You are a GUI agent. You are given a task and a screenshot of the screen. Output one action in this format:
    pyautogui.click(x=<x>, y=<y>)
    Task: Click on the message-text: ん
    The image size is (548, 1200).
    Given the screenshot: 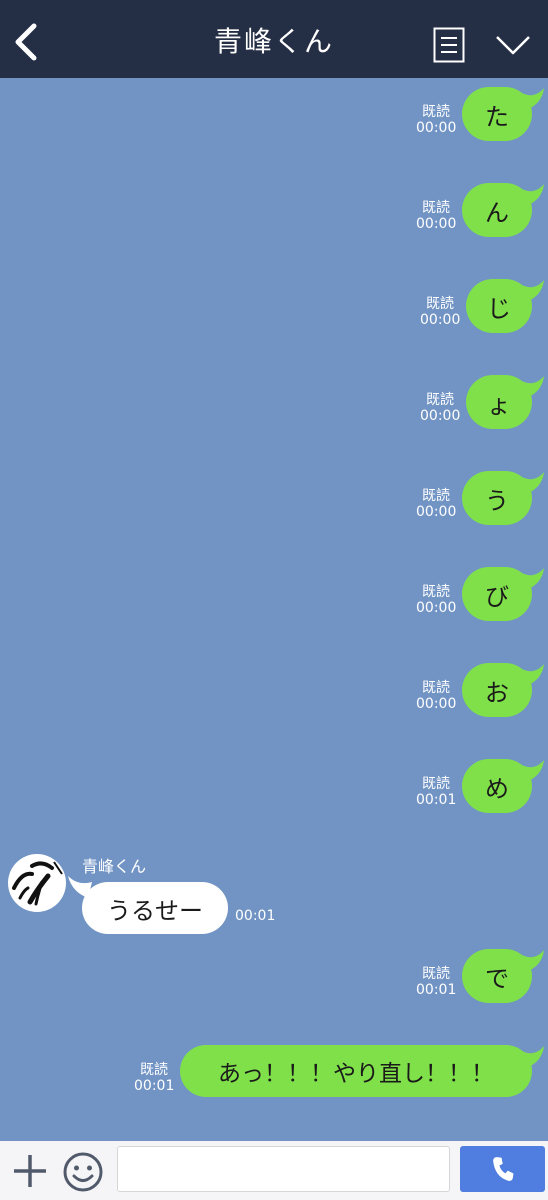 What is the action you would take?
    pyautogui.click(x=497, y=212)
    